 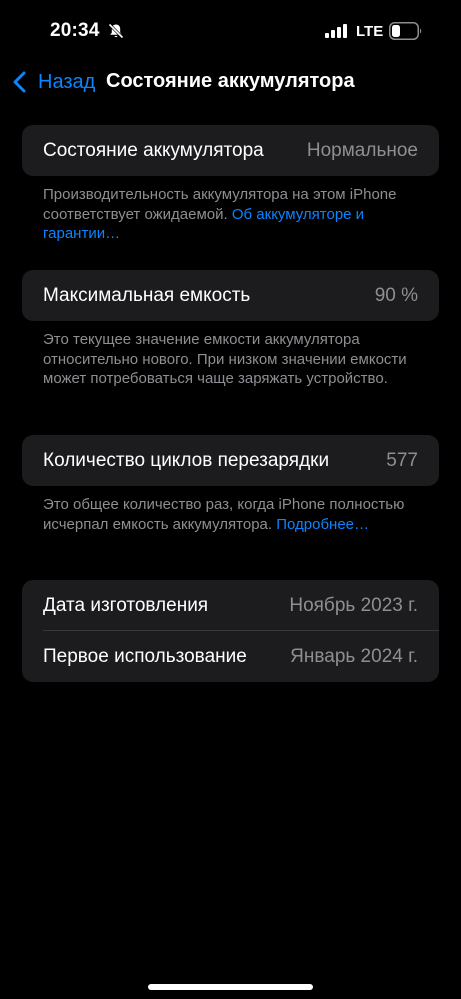 What do you see at coordinates (67, 81) in the screenshot?
I see `back-label: Назад` at bounding box center [67, 81].